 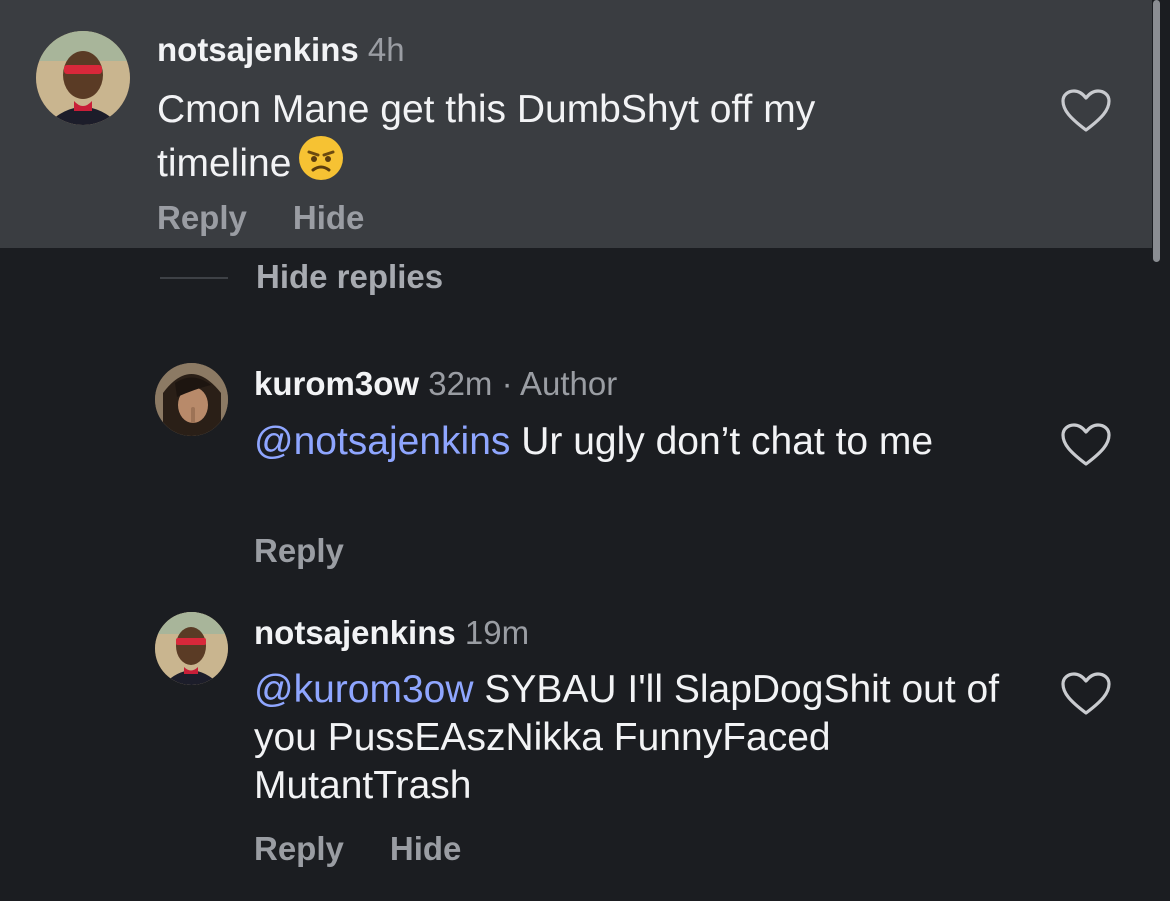 I want to click on timestamp: 4h, so click(x=386, y=49).